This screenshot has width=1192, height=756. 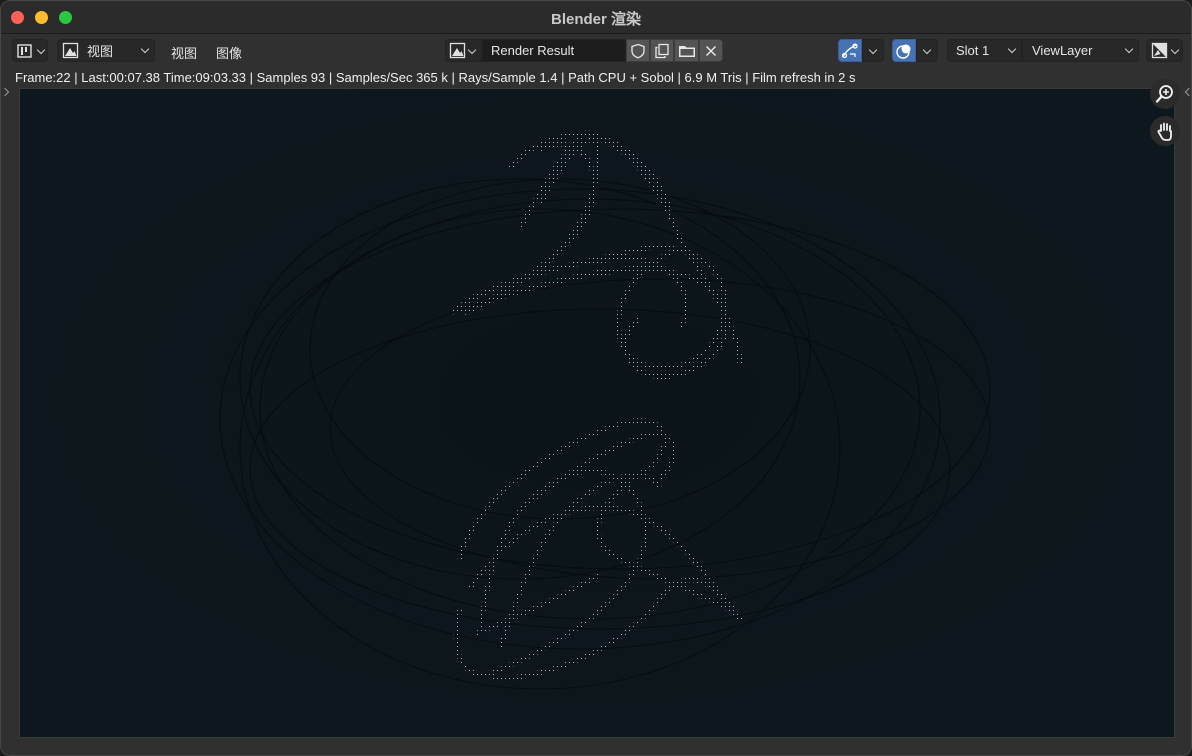 I want to click on display-channels-selector, so click(x=1164, y=50).